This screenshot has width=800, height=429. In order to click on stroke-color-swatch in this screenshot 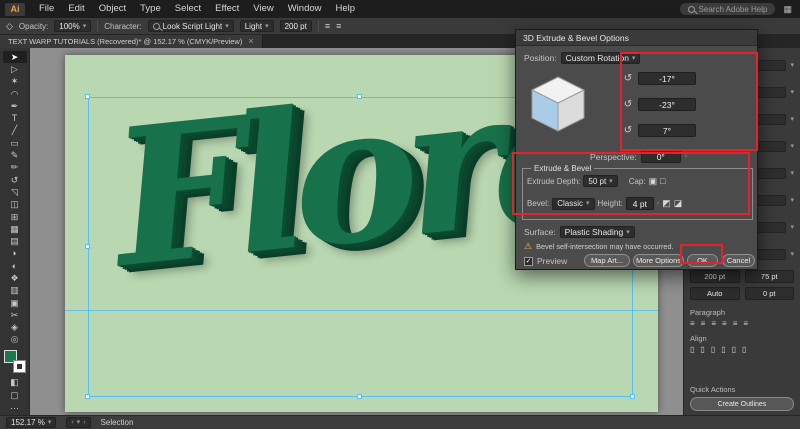, I will do `click(19, 366)`.